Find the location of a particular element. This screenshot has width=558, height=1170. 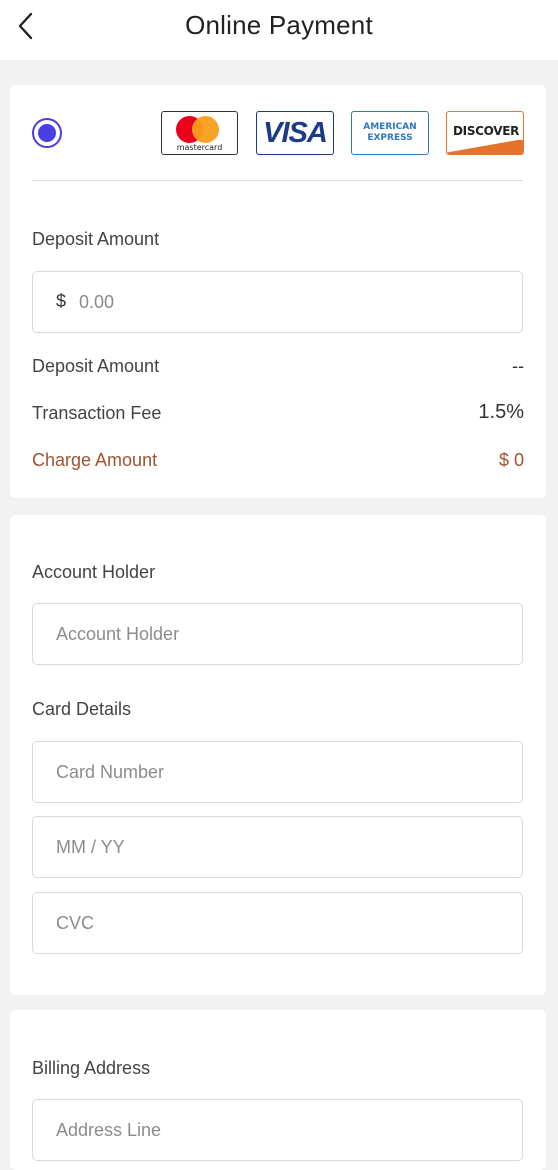

discover-orange-band is located at coordinates (485, 147).